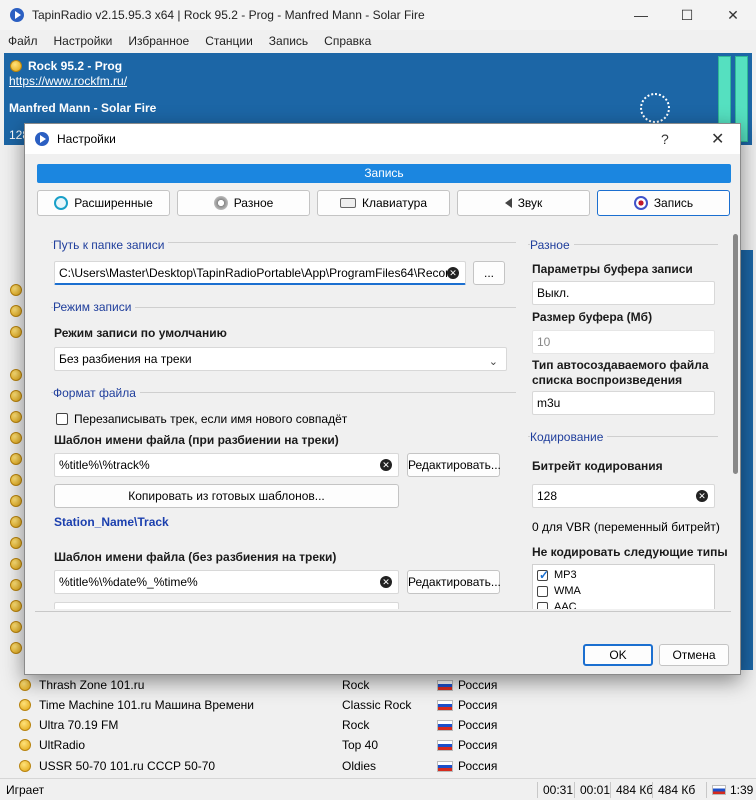  Describe the element at coordinates (226, 465) in the screenshot. I see `template-split-field: %title%\%track% ✕` at that location.